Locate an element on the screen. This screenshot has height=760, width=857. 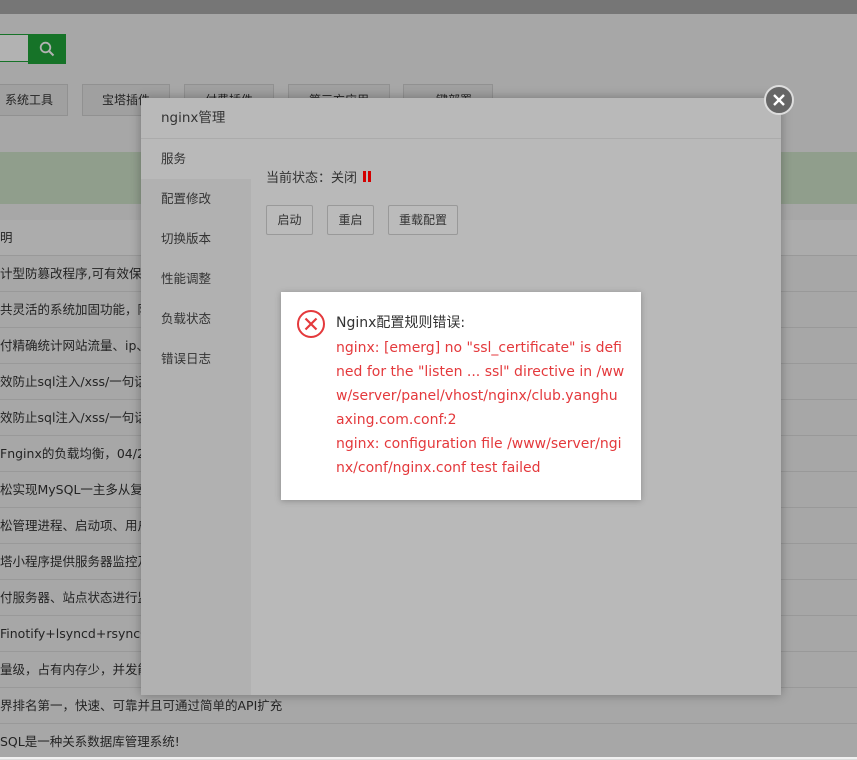
sidebar-item-config-edit: 配置修改 is located at coordinates (196, 199).